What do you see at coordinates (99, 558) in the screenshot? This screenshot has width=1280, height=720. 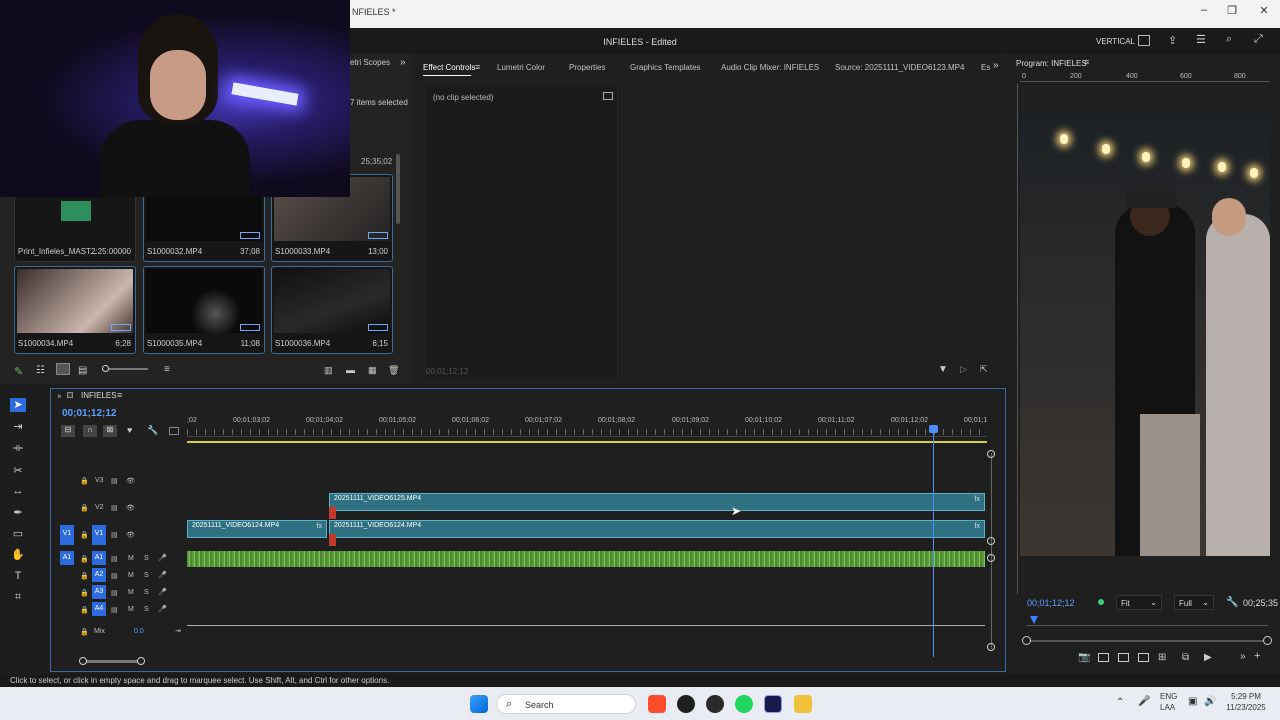 I see `track-label-a1: A1` at bounding box center [99, 558].